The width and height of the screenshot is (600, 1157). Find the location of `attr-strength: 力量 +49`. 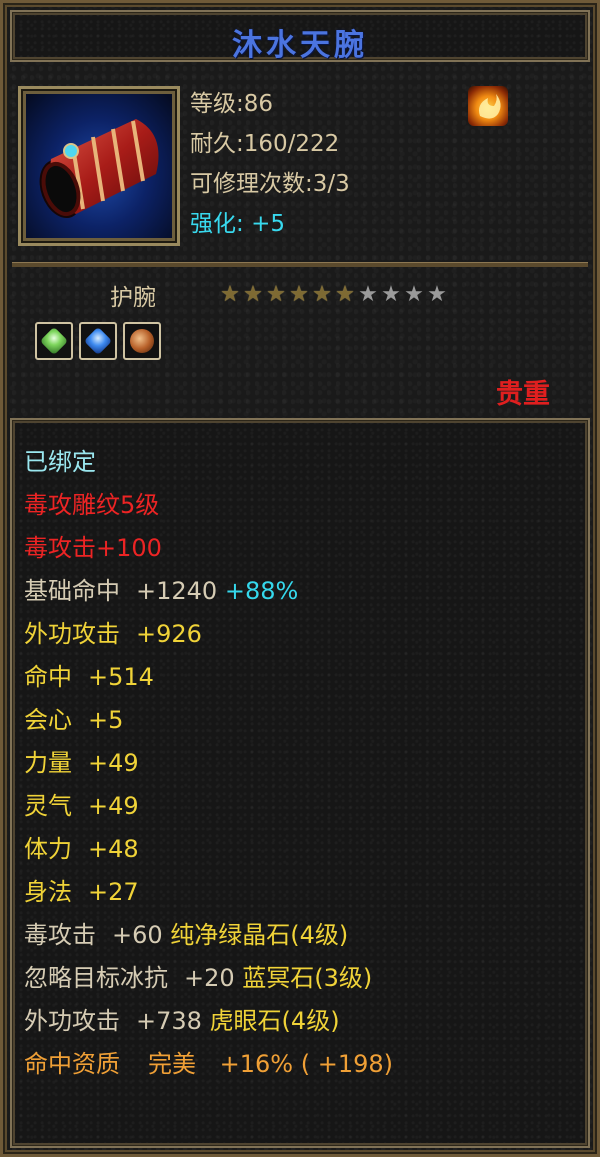

attr-strength: 力量 +49 is located at coordinates (81, 763).